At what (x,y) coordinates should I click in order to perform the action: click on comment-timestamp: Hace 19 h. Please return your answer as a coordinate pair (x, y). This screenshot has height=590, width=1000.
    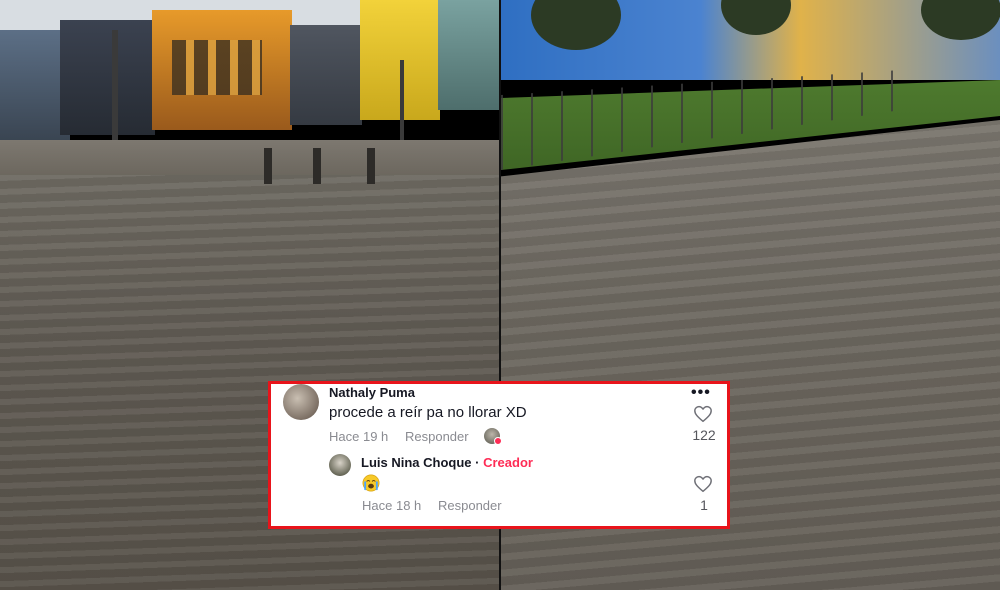
    Looking at the image, I should click on (359, 436).